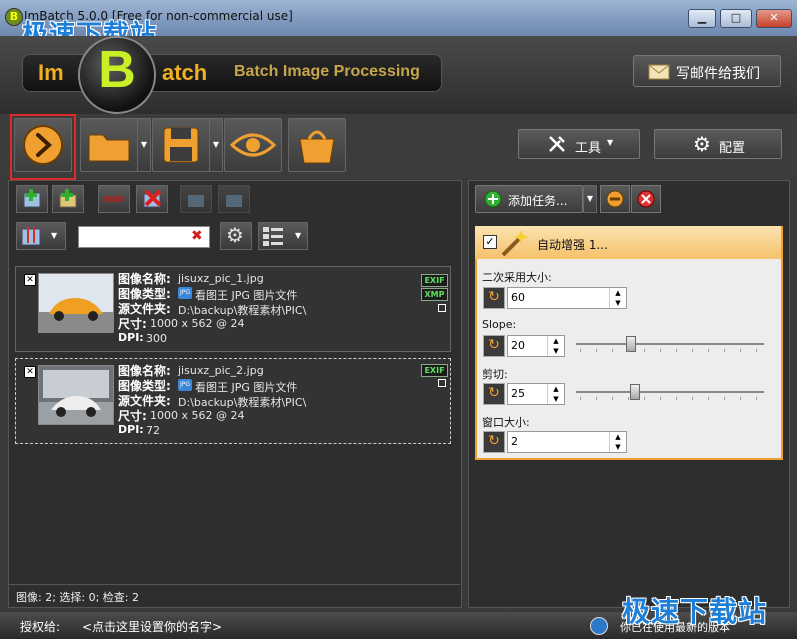  What do you see at coordinates (659, 72) in the screenshot?
I see `envelope-icon` at bounding box center [659, 72].